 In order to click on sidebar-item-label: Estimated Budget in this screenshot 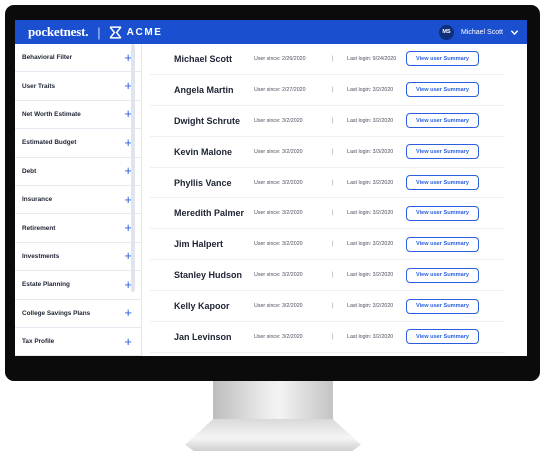, I will do `click(49, 143)`.